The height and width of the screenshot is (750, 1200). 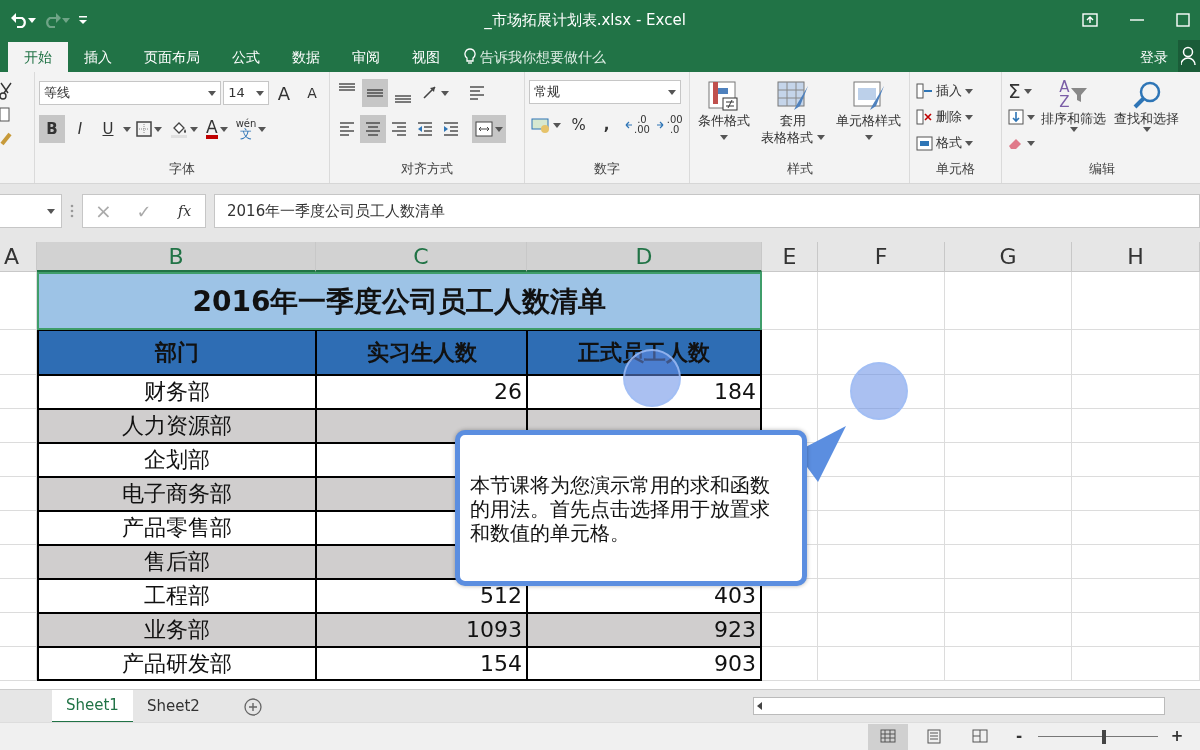 What do you see at coordinates (172, 57) in the screenshot?
I see `ribbon-tab: 页面布局` at bounding box center [172, 57].